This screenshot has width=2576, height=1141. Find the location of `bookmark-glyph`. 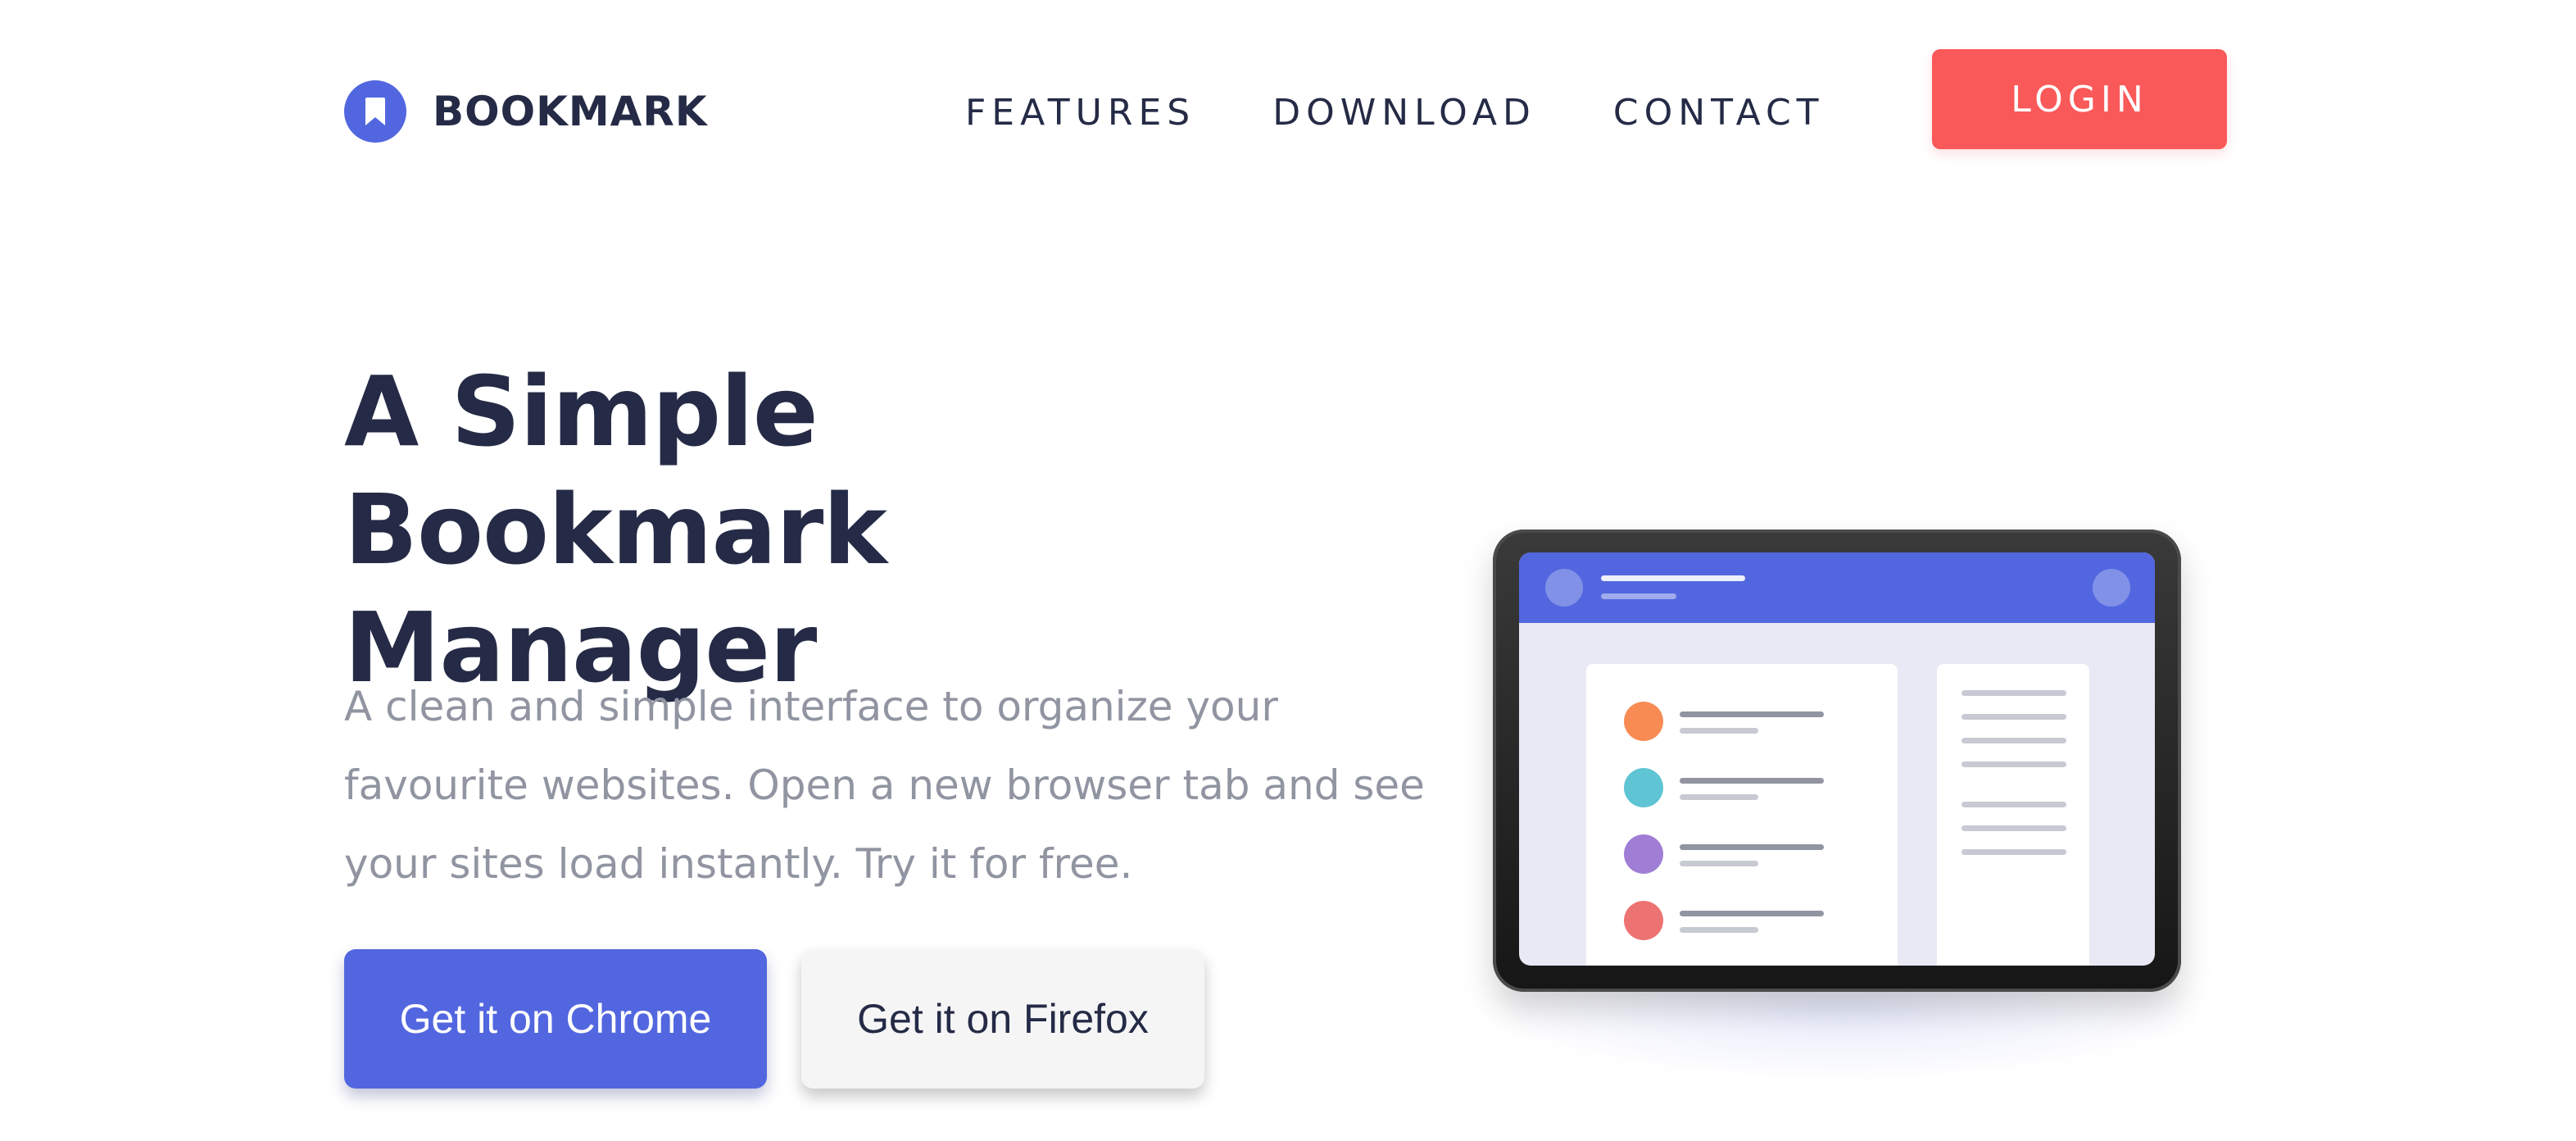

bookmark-glyph is located at coordinates (375, 111).